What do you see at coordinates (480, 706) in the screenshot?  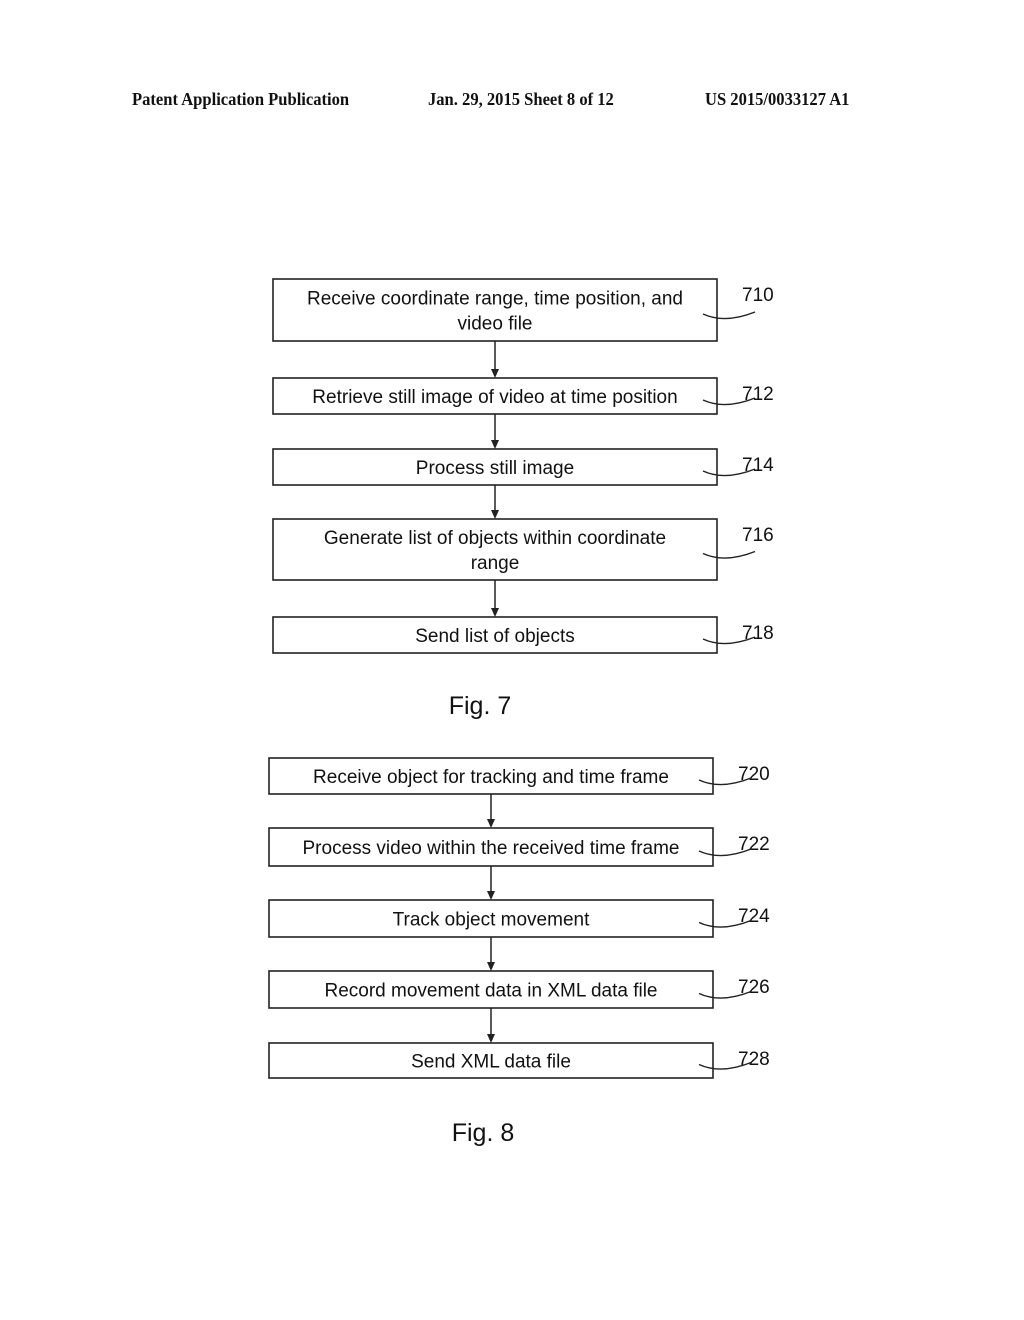 I see `figure-caption: Fig. 7` at bounding box center [480, 706].